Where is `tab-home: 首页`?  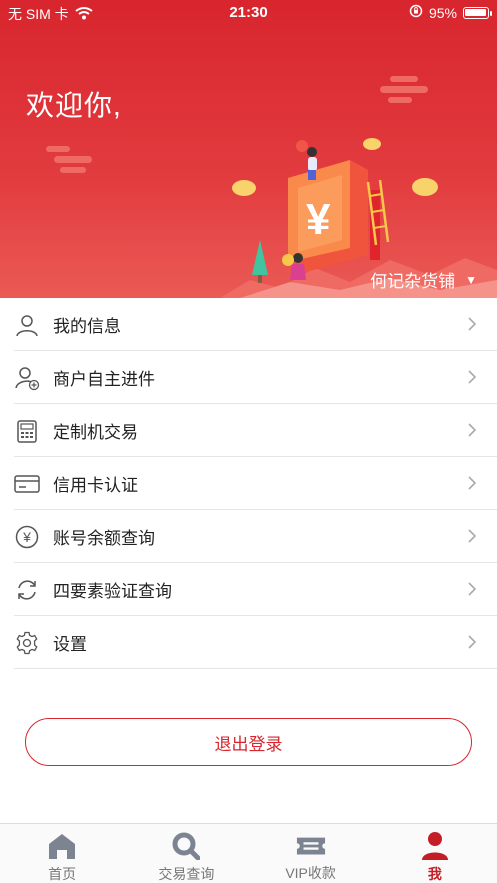
tab-home: 首页 is located at coordinates (62, 853).